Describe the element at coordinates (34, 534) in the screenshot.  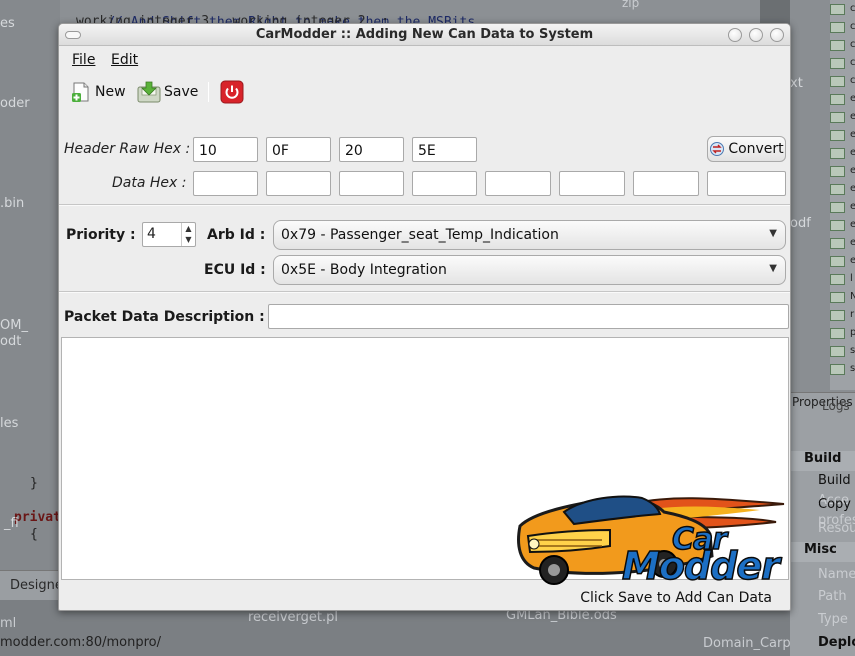
I see `bg-code: {` at that location.